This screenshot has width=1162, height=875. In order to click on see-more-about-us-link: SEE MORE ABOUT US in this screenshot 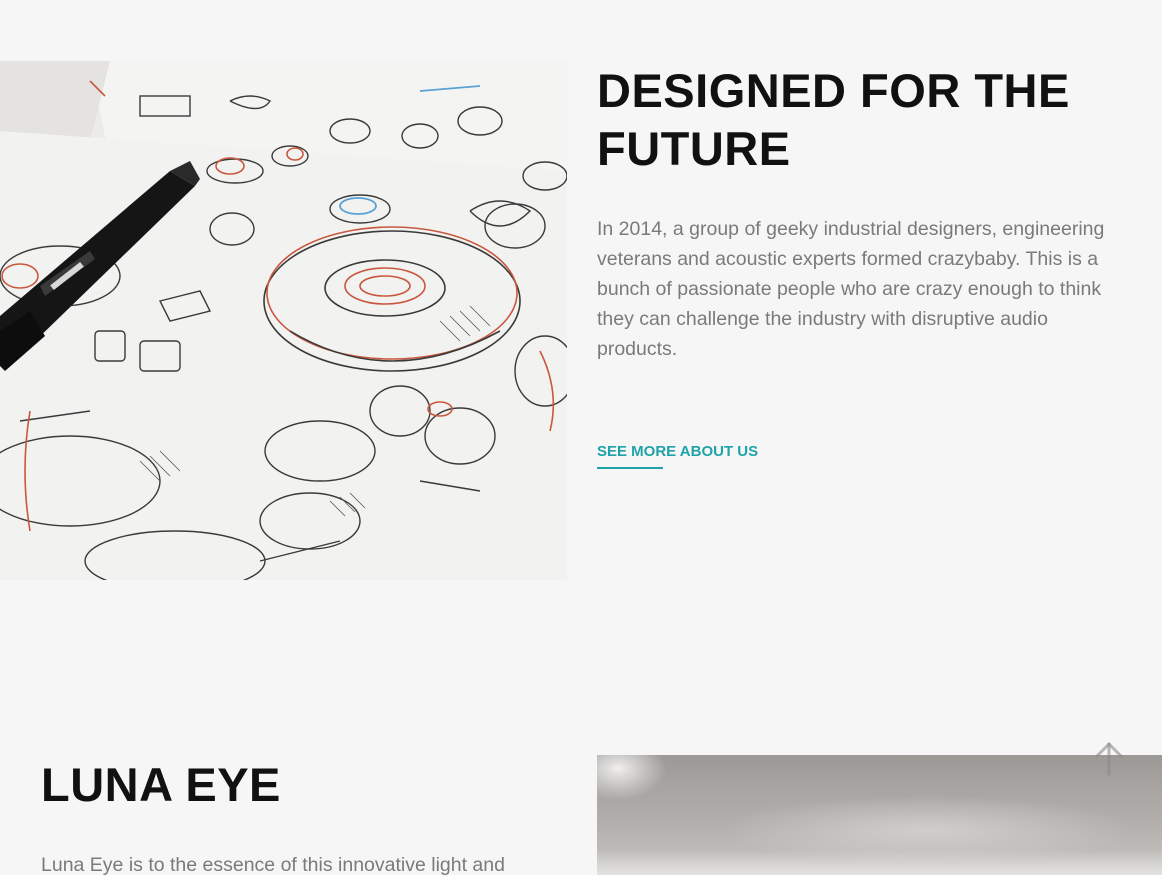, I will do `click(677, 452)`.